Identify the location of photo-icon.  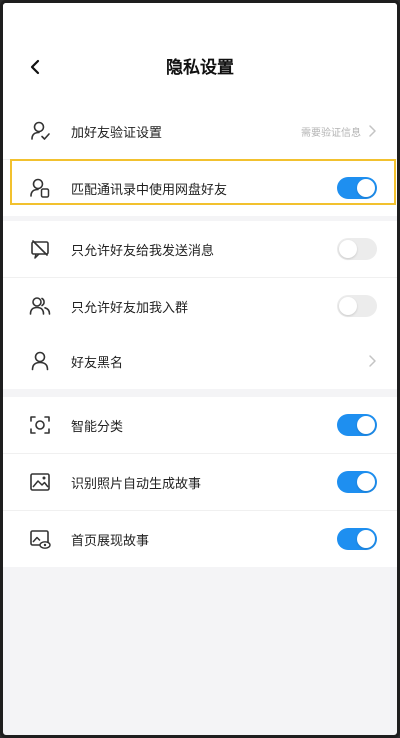
(40, 482).